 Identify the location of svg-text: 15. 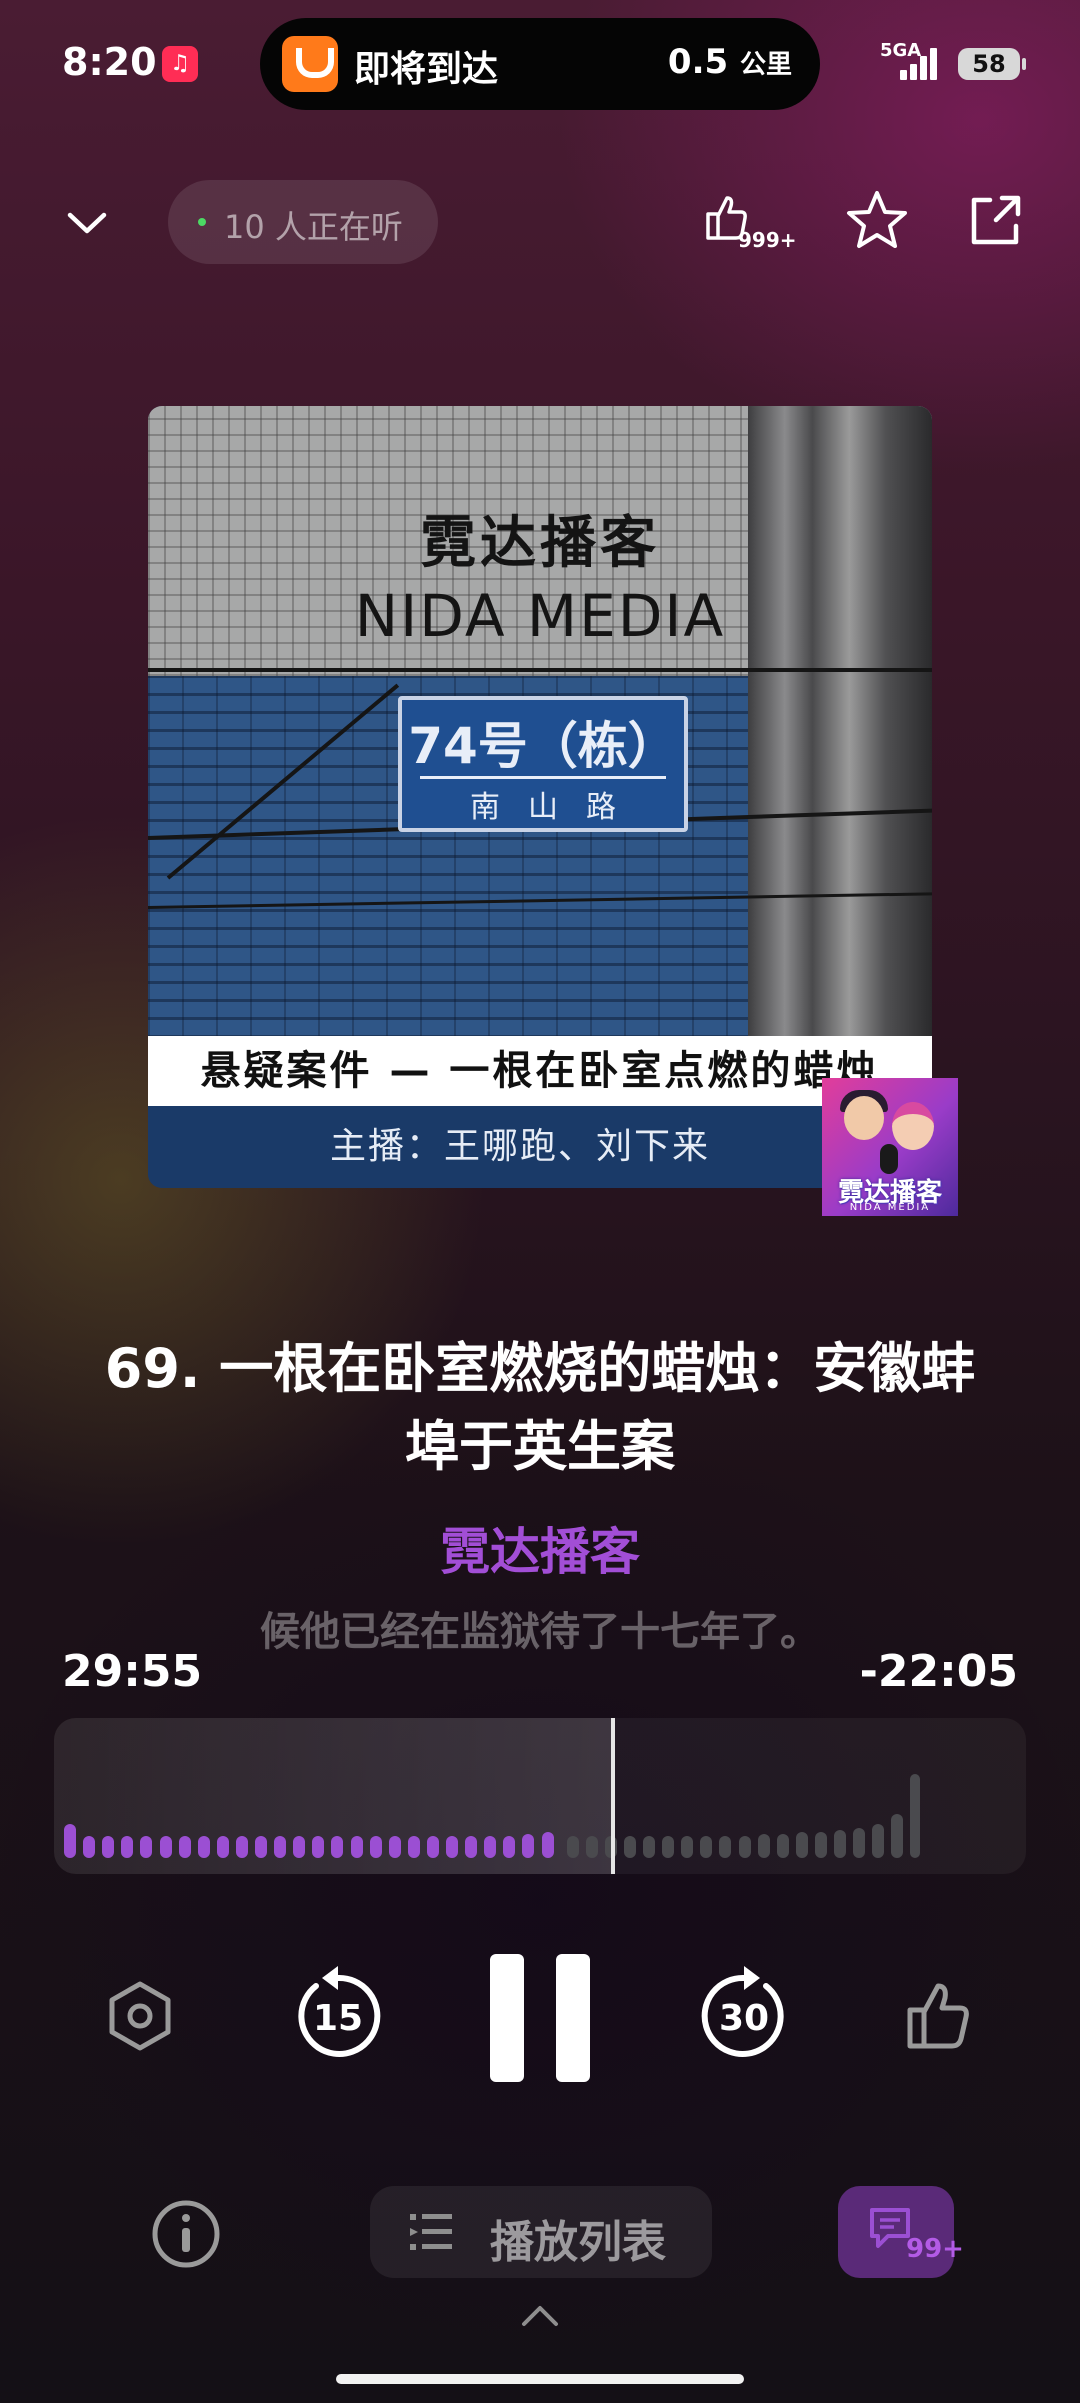
(338, 2018).